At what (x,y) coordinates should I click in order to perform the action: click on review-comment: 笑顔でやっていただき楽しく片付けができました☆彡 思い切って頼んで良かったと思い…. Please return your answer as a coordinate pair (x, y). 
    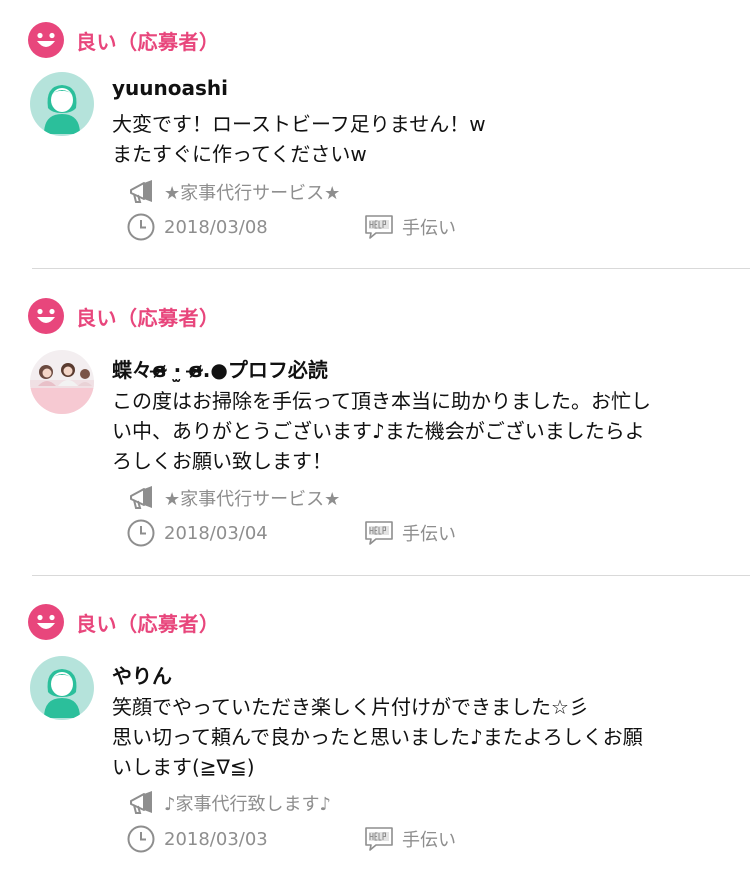
    Looking at the image, I should click on (422, 737).